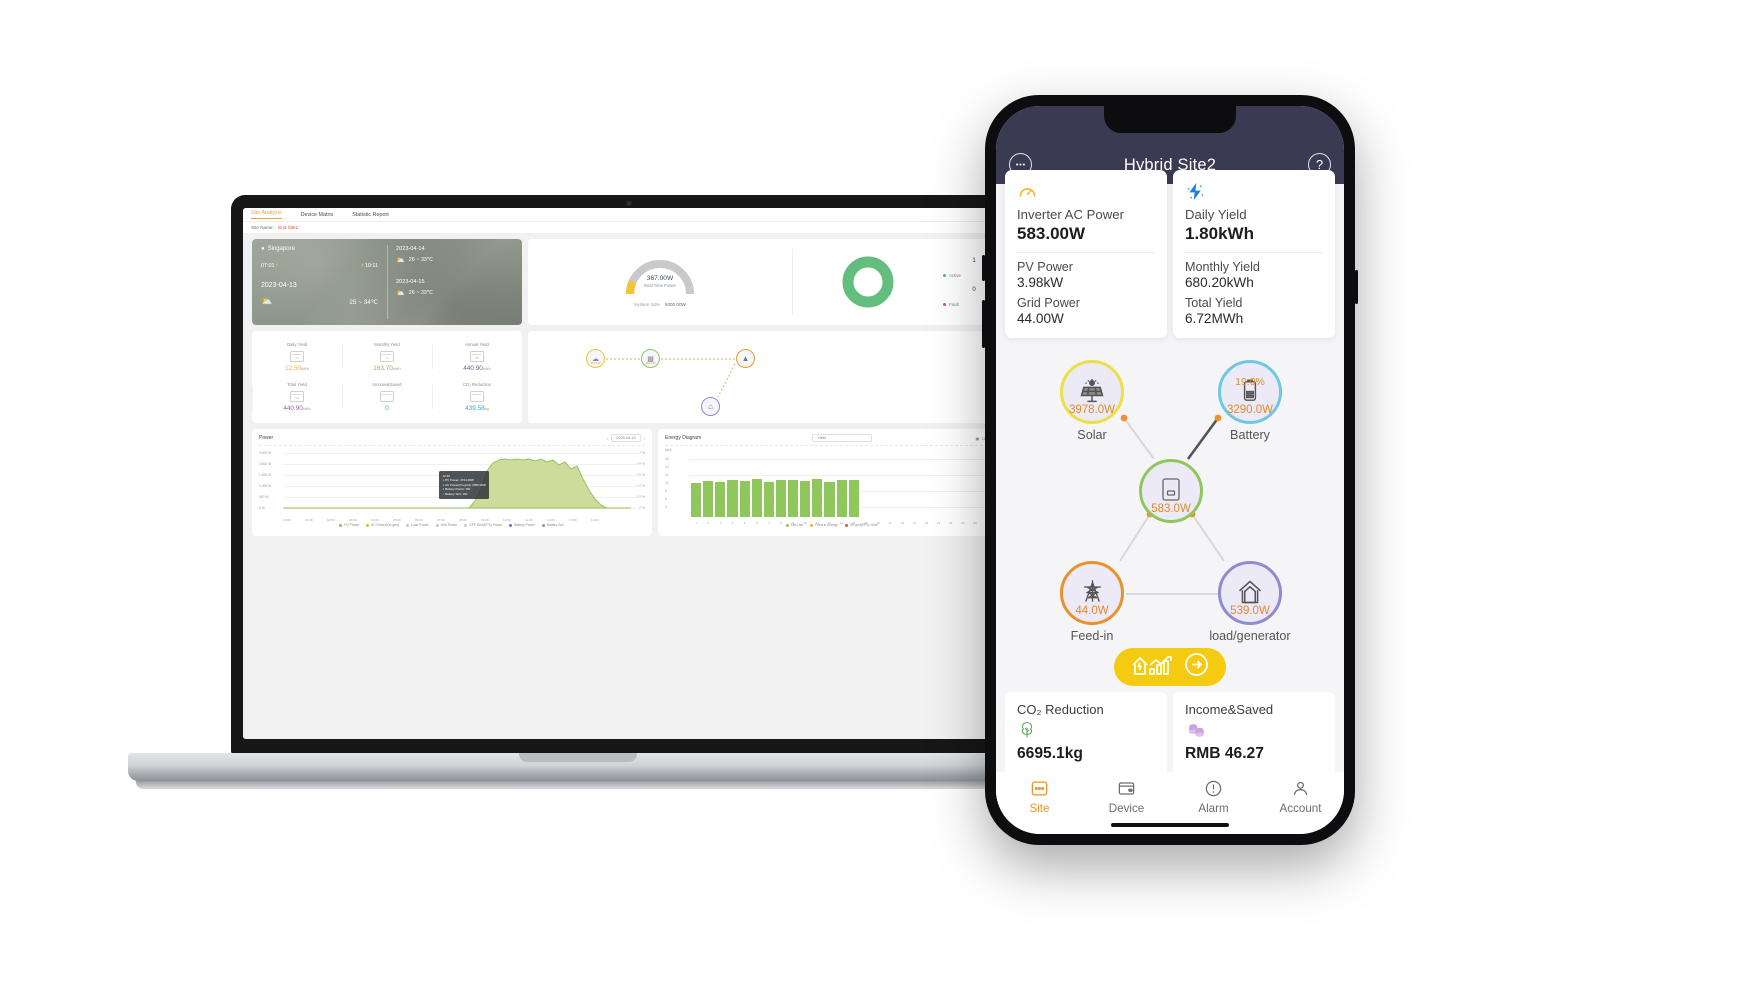 The height and width of the screenshot is (1000, 1750). What do you see at coordinates (386, 397) in the screenshot?
I see `kpi-income-saved: Income&Saved 0` at bounding box center [386, 397].